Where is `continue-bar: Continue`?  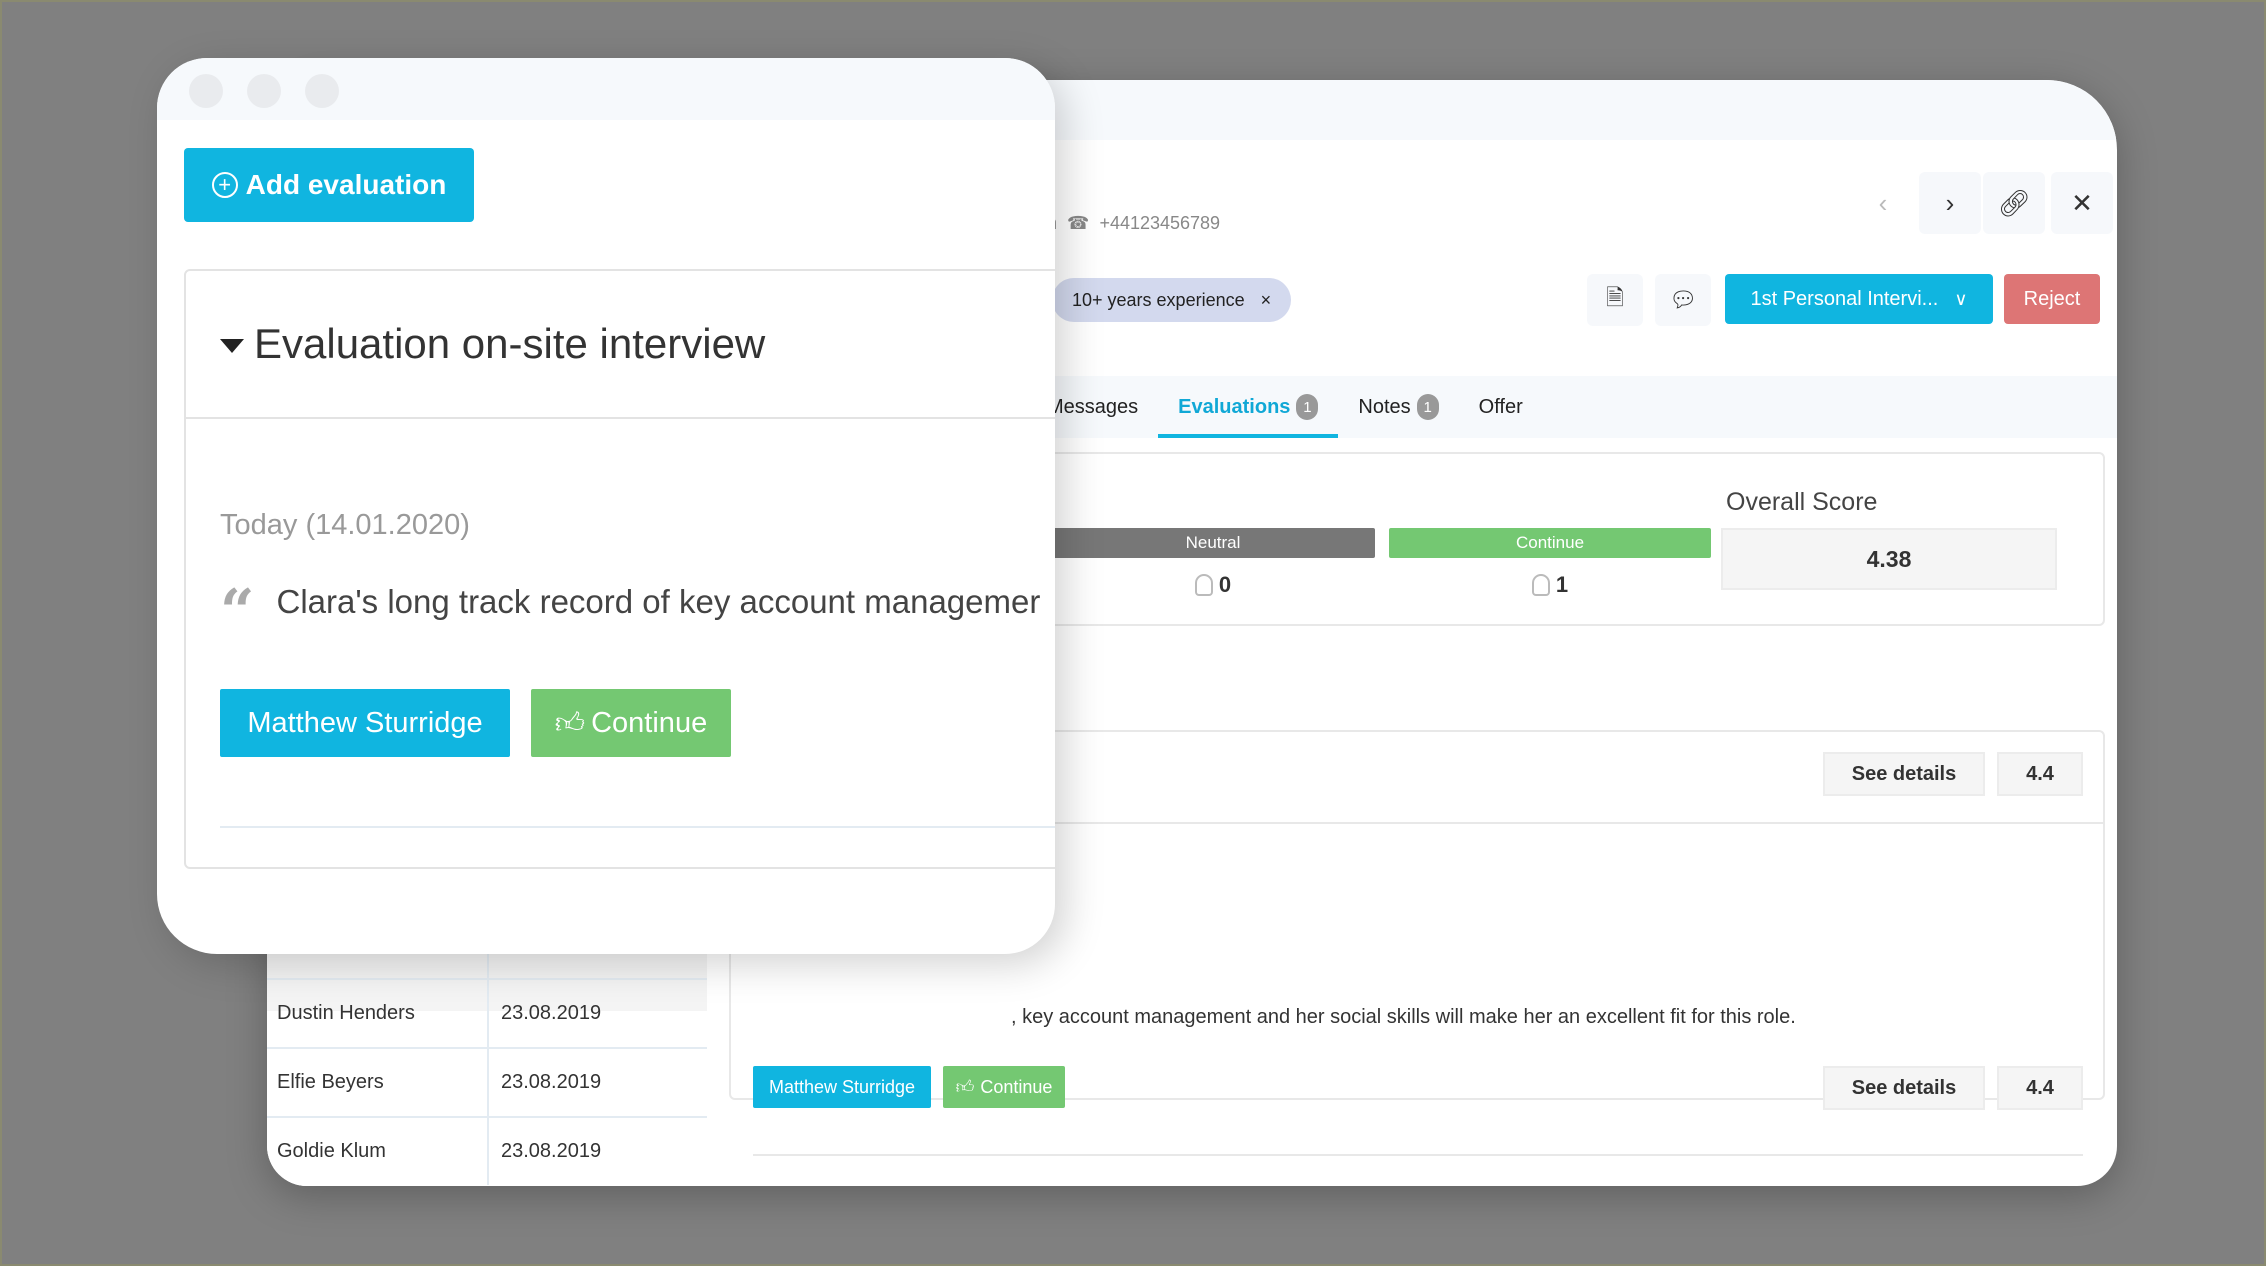
continue-bar: Continue is located at coordinates (1550, 543).